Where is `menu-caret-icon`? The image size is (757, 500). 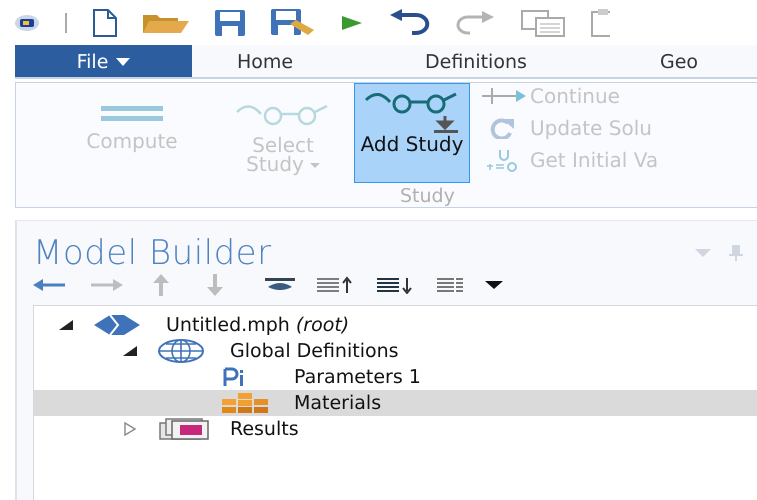
menu-caret-icon is located at coordinates (494, 285).